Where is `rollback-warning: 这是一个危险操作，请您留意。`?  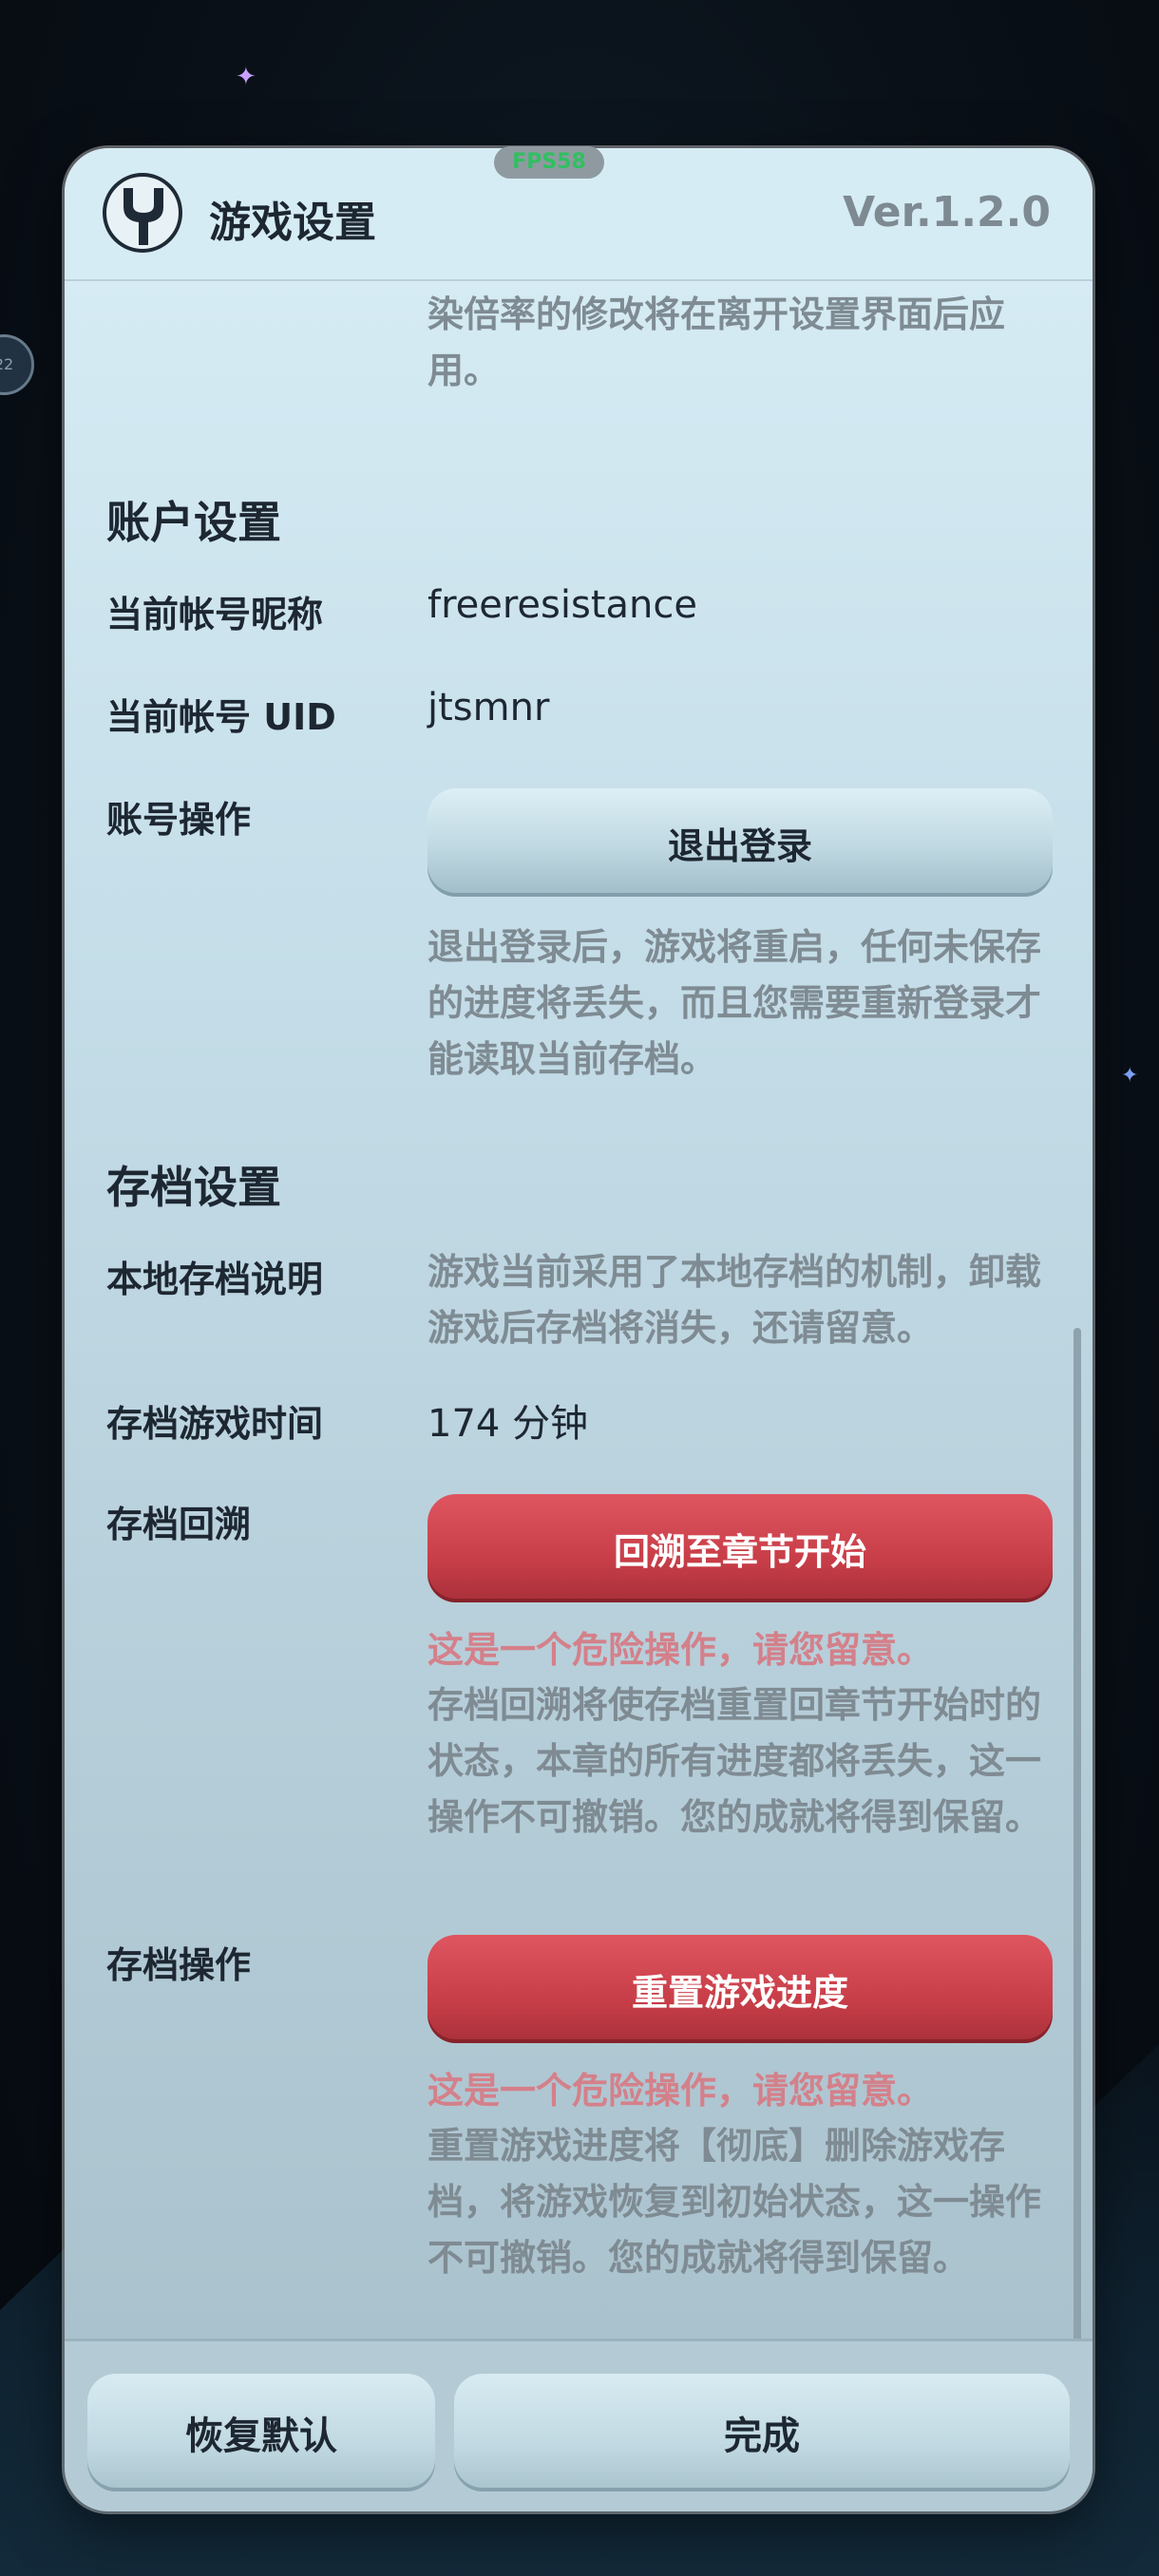
rollback-warning: 这是一个危险操作，请您留意。 is located at coordinates (681, 1650).